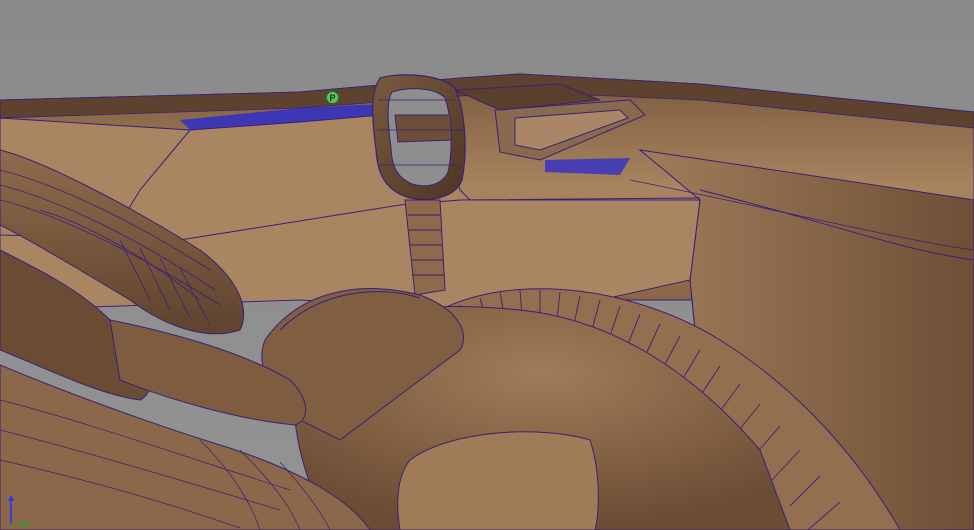 This screenshot has height=530, width=974. Describe the element at coordinates (587, 166) in the screenshot. I see `vent-strip` at that location.